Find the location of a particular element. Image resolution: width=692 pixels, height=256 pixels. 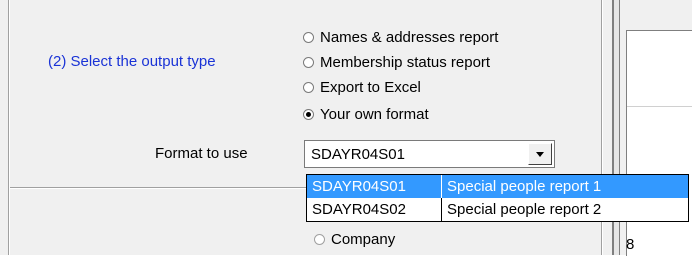

dropdown-button is located at coordinates (540, 154).